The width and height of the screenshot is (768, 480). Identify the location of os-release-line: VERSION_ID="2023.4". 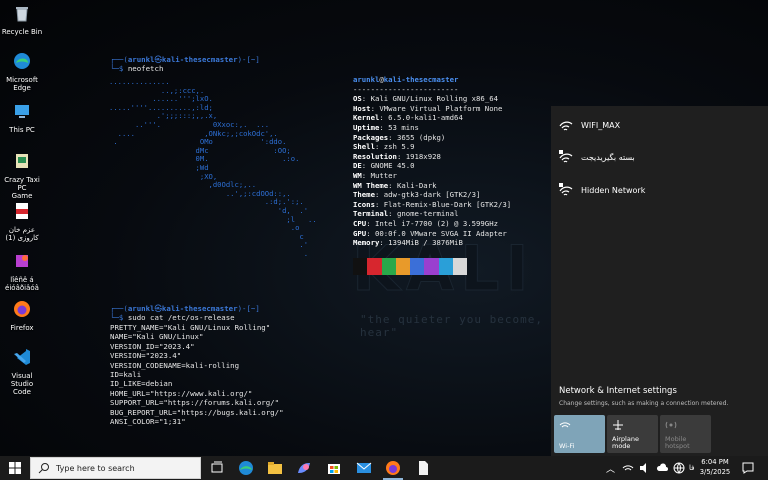
(152, 346).